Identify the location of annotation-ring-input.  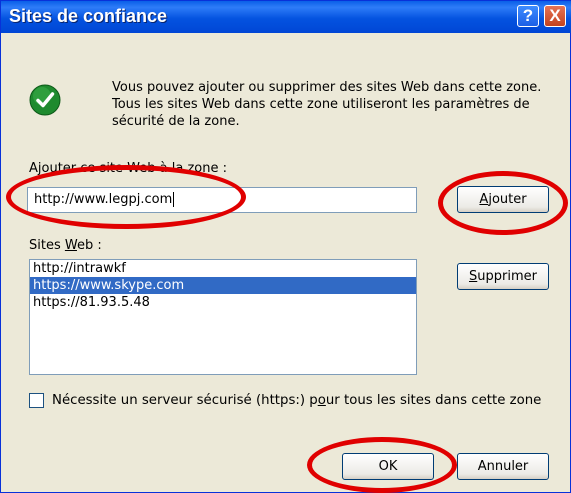
(126, 197).